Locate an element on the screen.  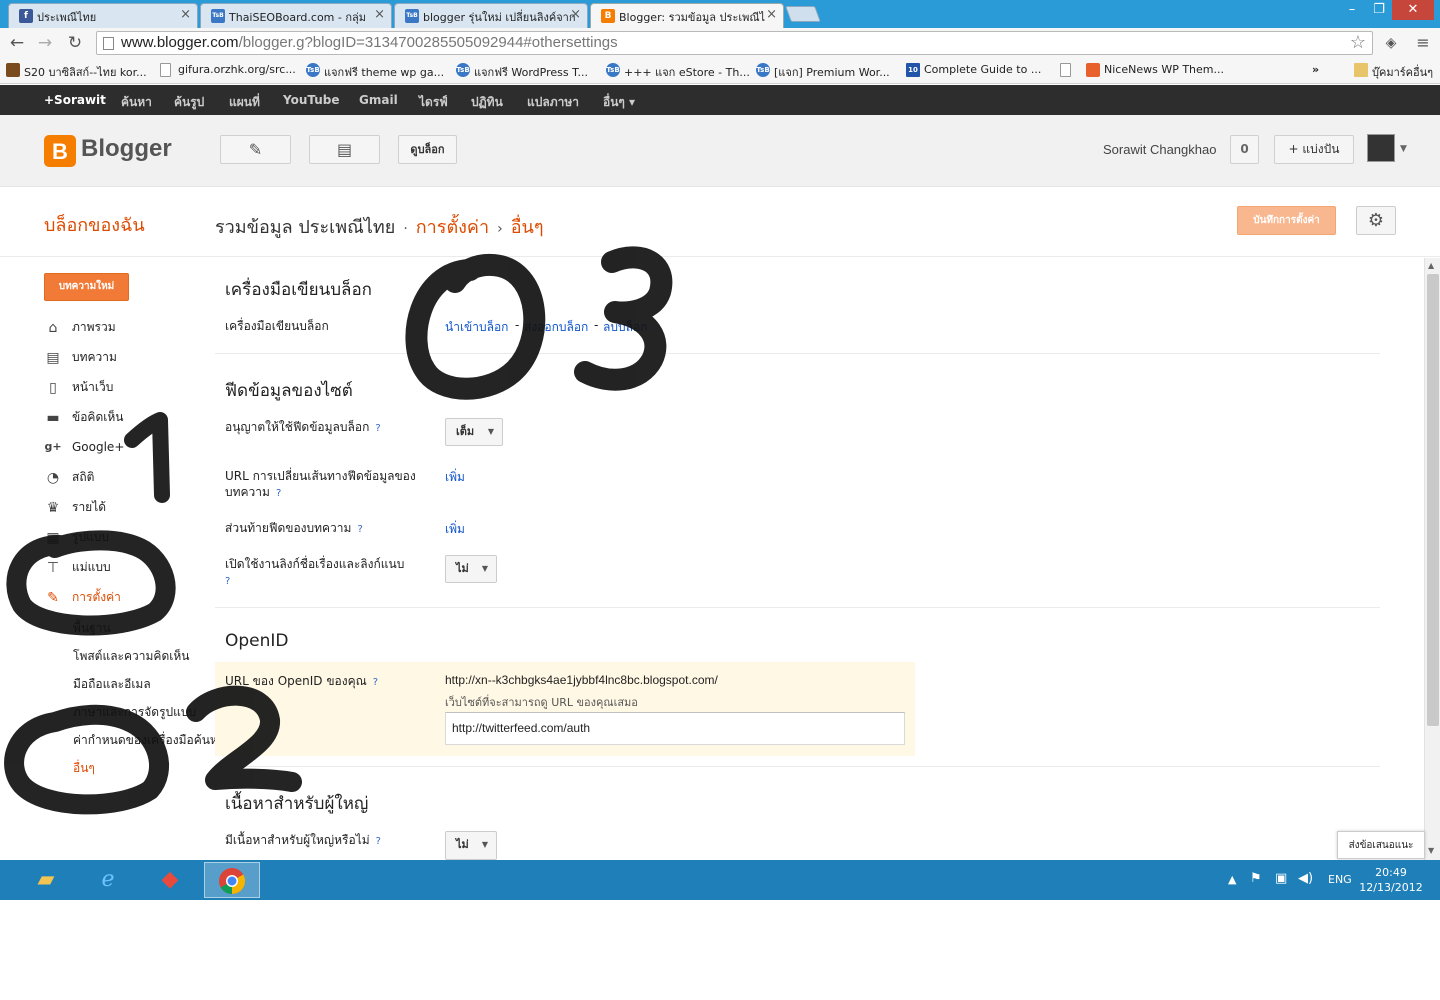
browser-tab: TsB blogger รุ่นใหม่ เปลี่ยนลิงค์จาก × is located at coordinates (491, 15).